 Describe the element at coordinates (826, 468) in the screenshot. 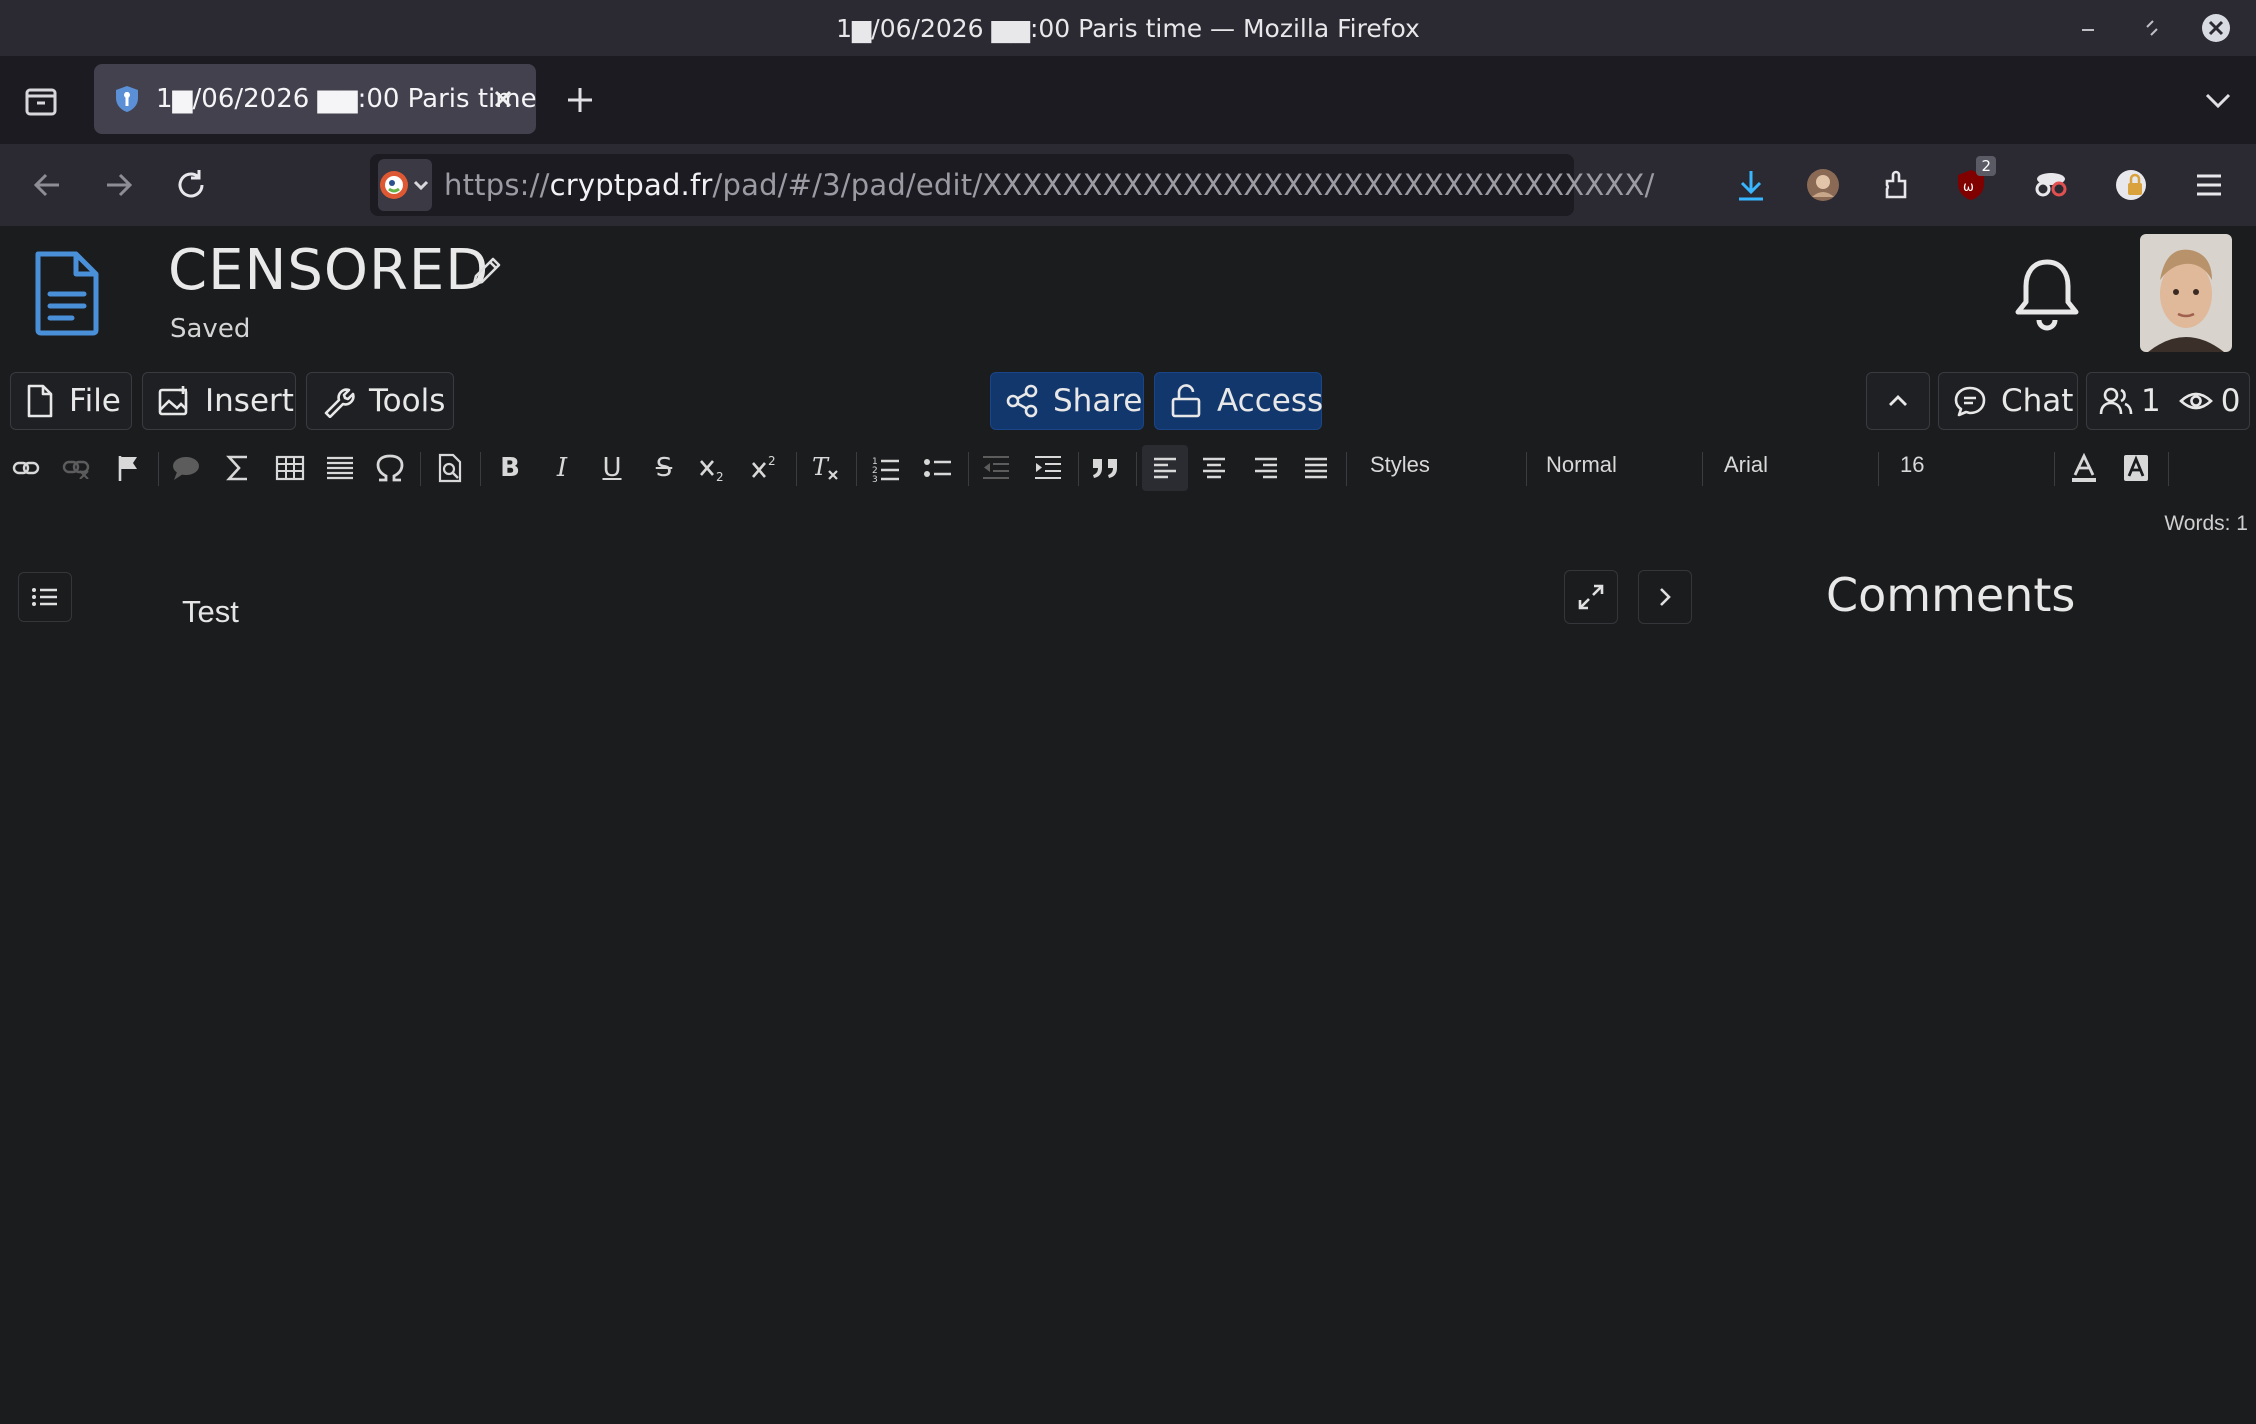

I see `remove-format-icon: T` at that location.